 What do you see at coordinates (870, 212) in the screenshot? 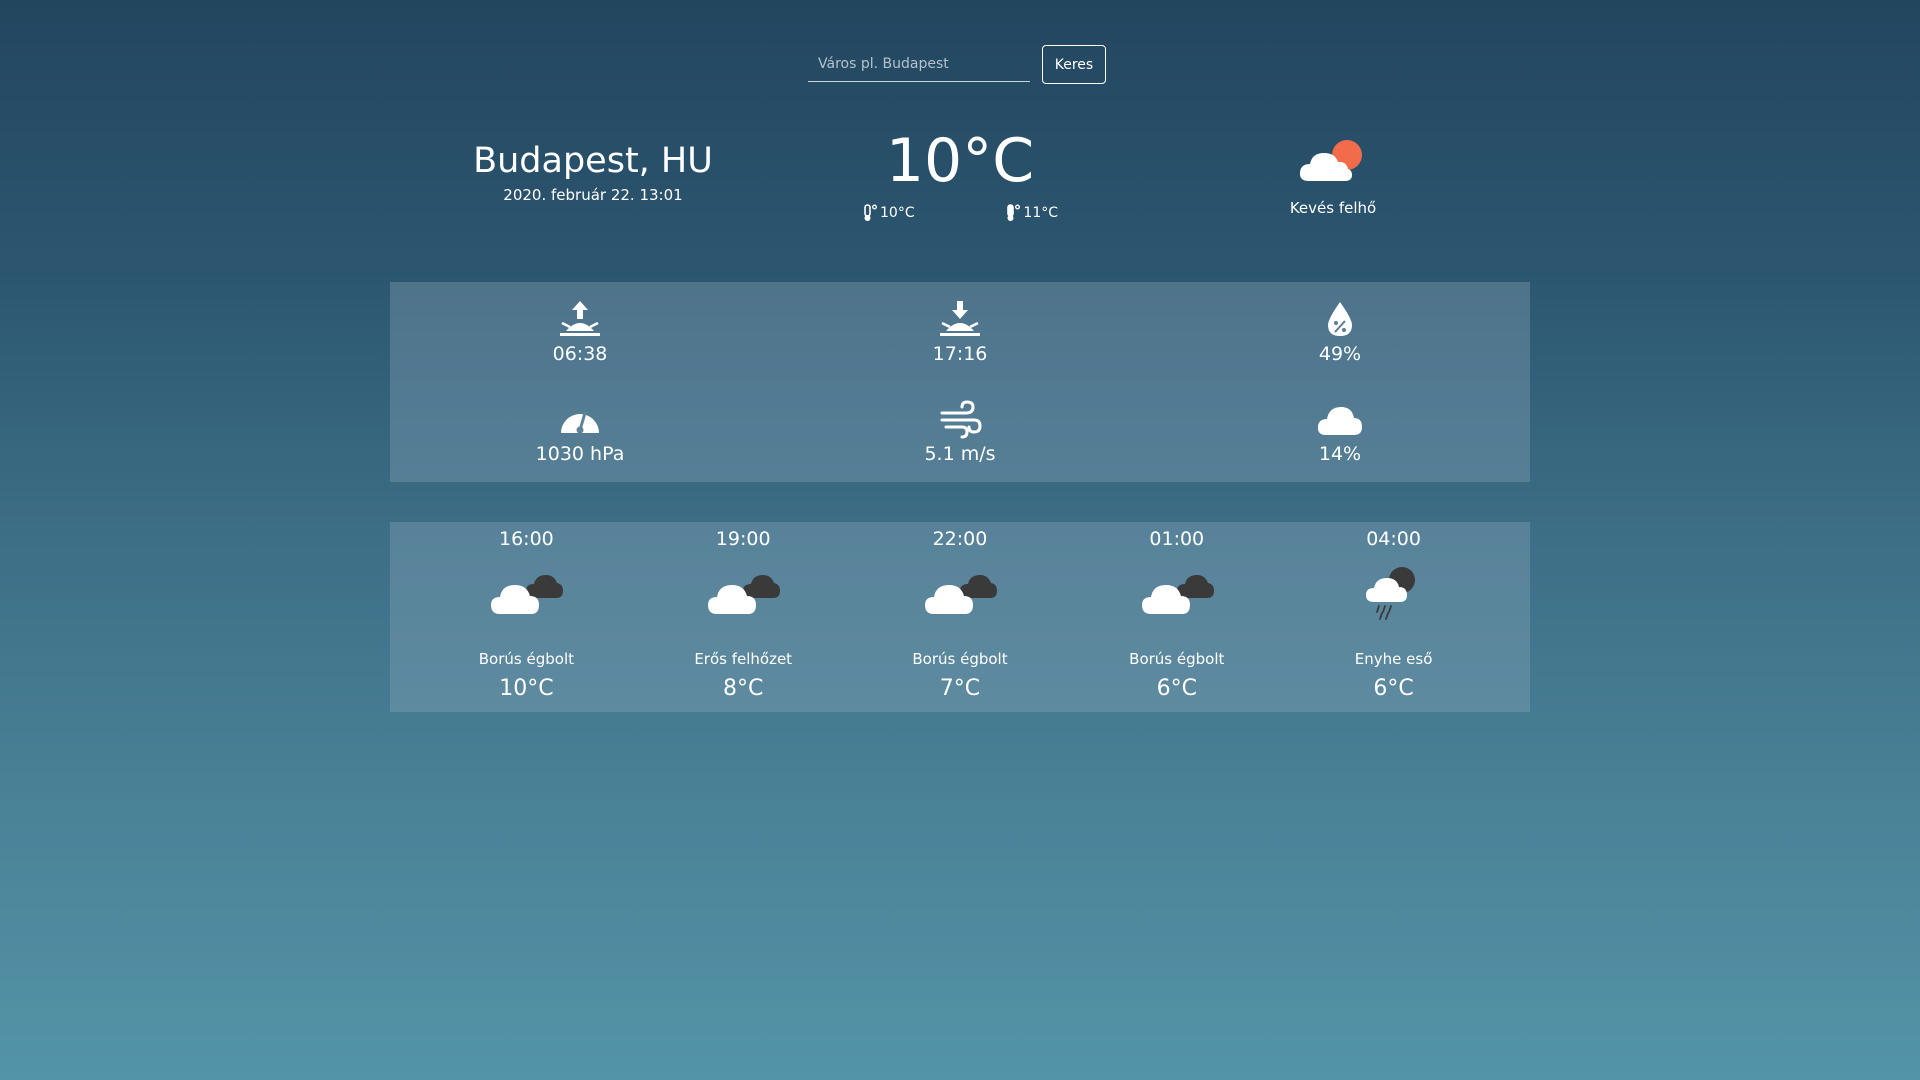
I see `thermometer-low-icon` at bounding box center [870, 212].